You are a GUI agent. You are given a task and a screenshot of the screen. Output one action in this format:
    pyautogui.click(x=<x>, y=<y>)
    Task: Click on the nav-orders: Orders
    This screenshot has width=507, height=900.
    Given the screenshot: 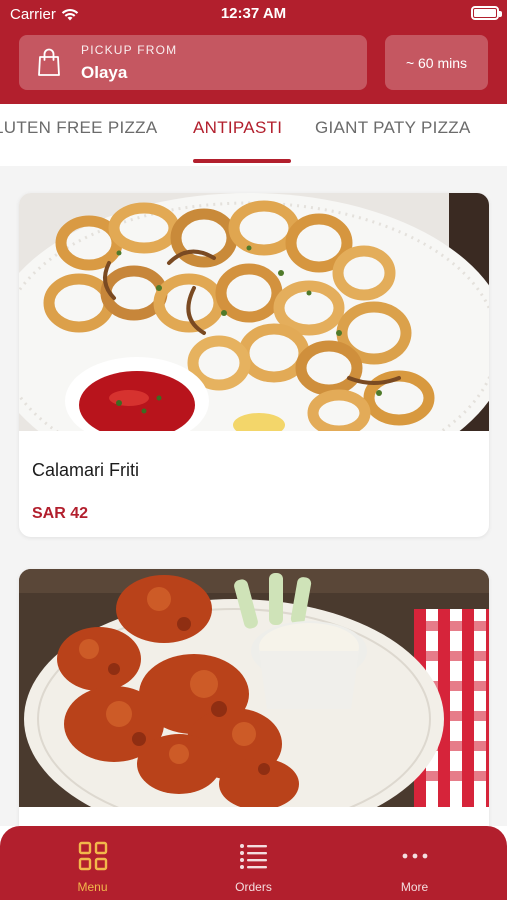 What is the action you would take?
    pyautogui.click(x=253, y=863)
    